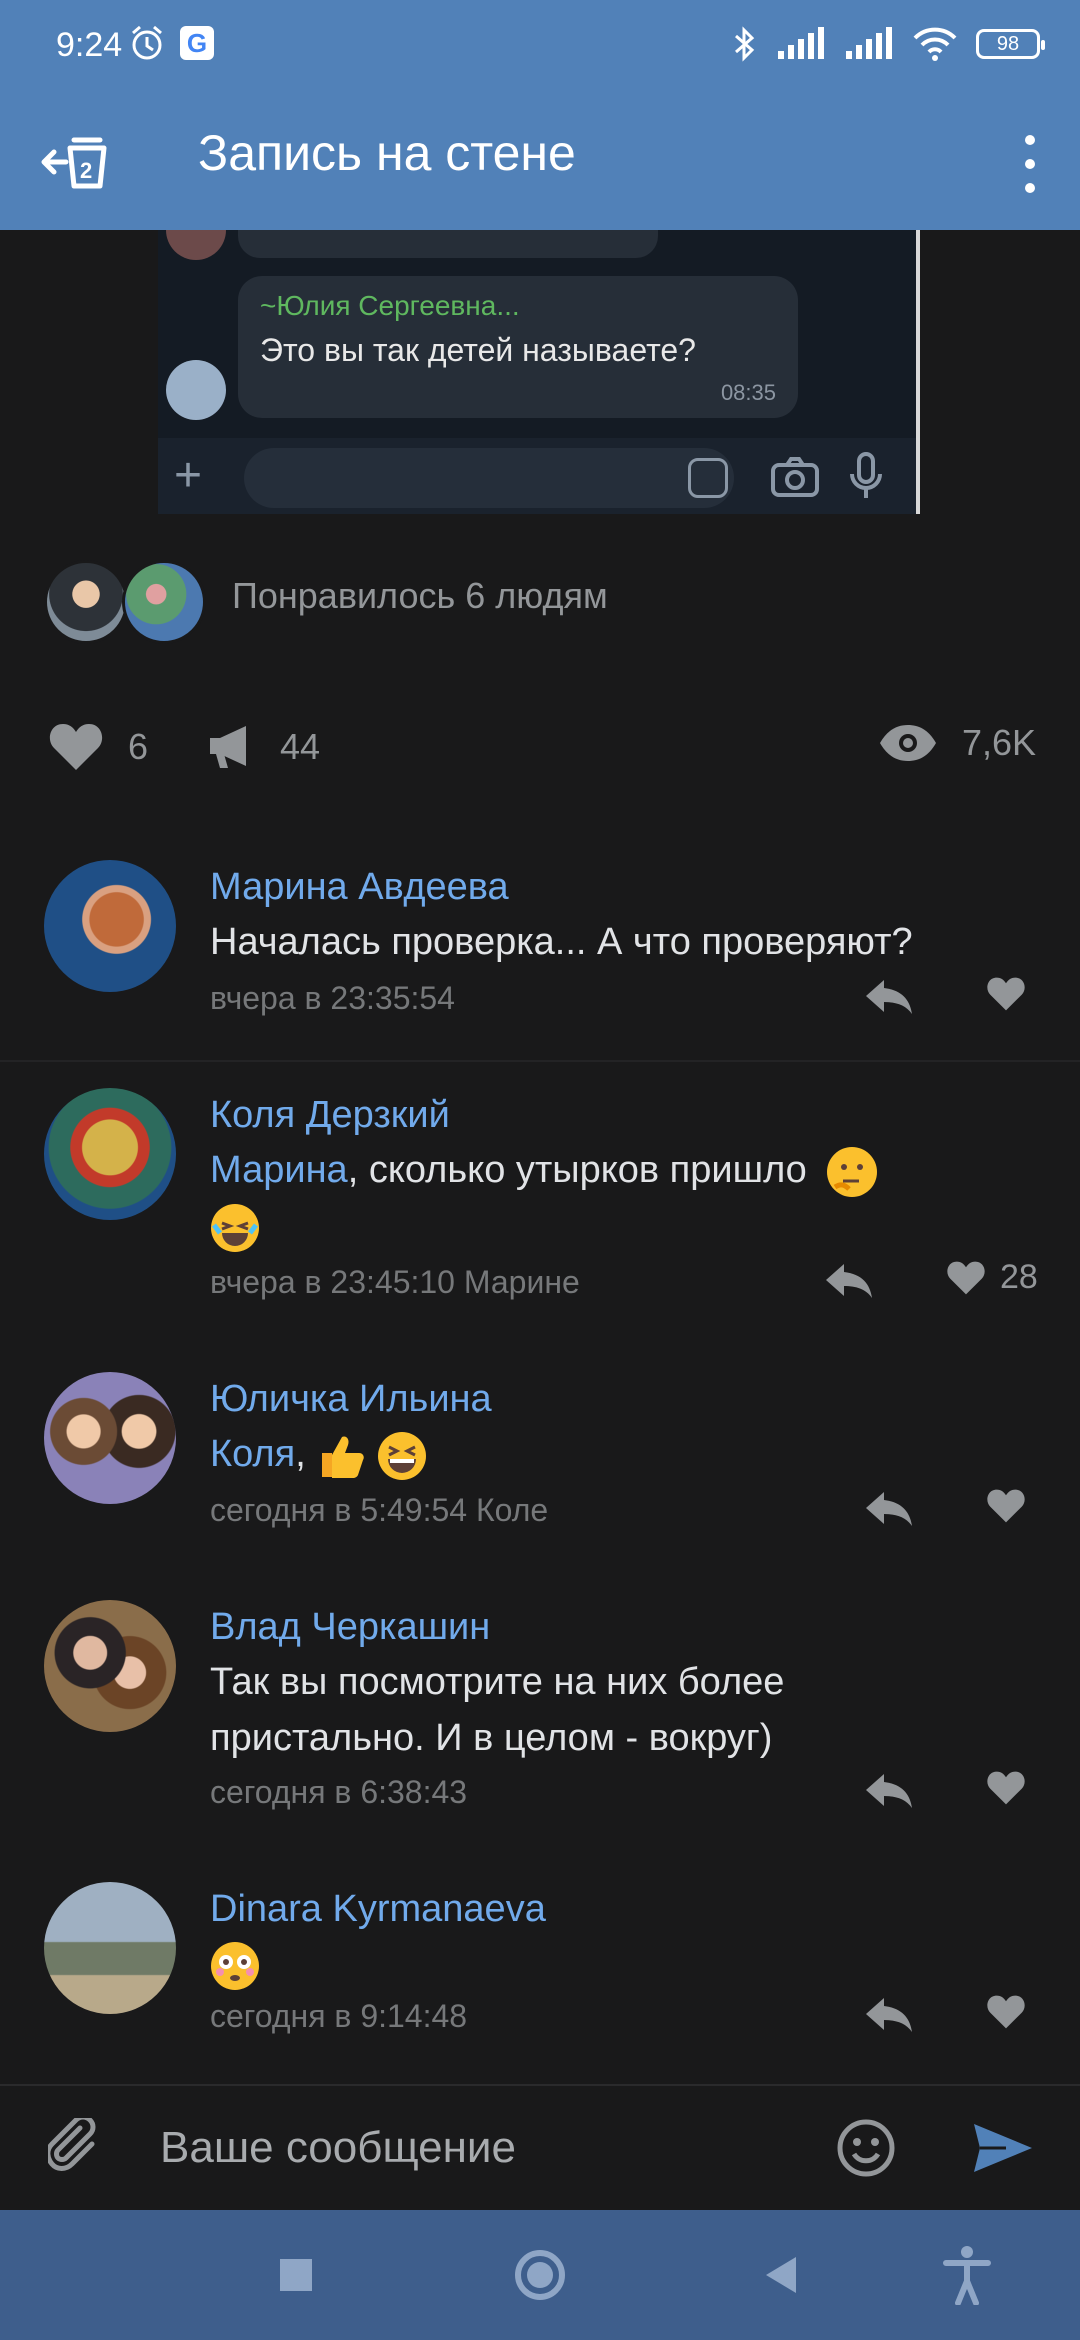  I want to click on comment-likes-count: 28, so click(1019, 1277).